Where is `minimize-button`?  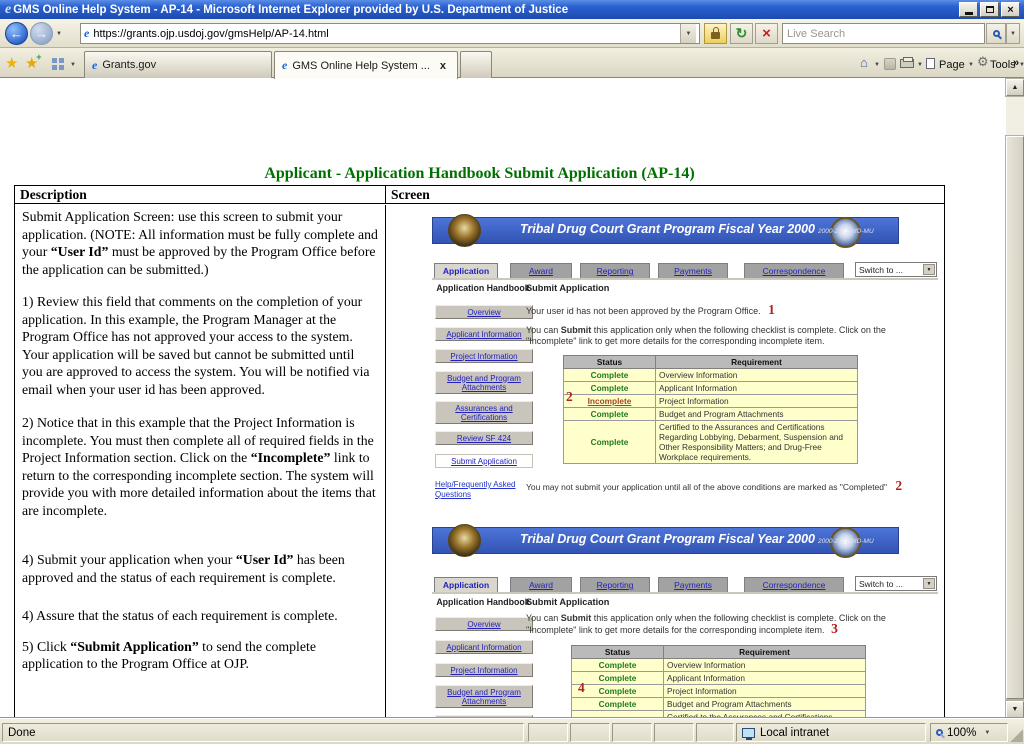 minimize-button is located at coordinates (968, 9).